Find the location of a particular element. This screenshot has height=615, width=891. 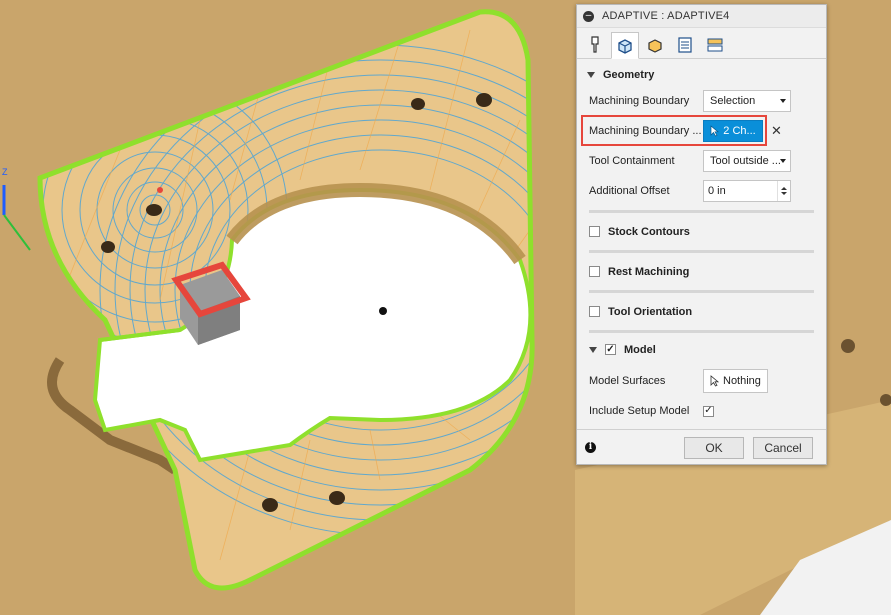

heights-tab-icon is located at coordinates (655, 45).